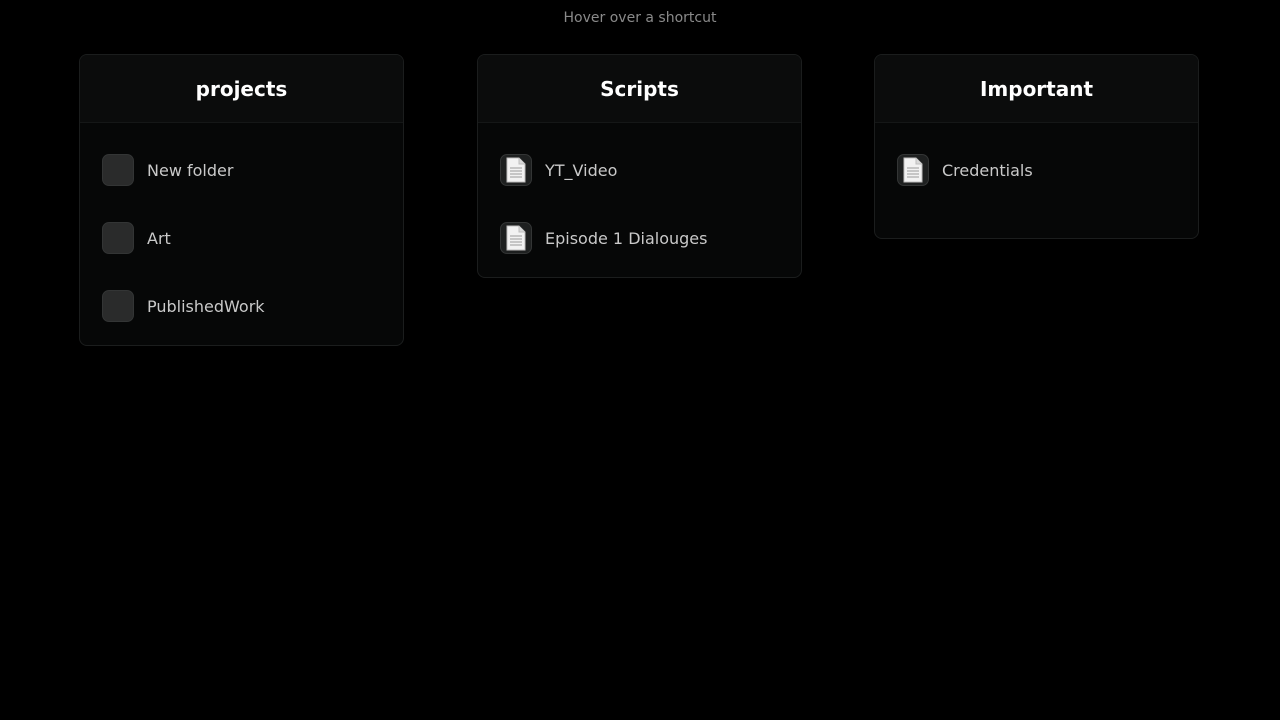 The height and width of the screenshot is (720, 1280). Describe the element at coordinates (241, 238) in the screenshot. I see `shortcut-item: Art` at that location.